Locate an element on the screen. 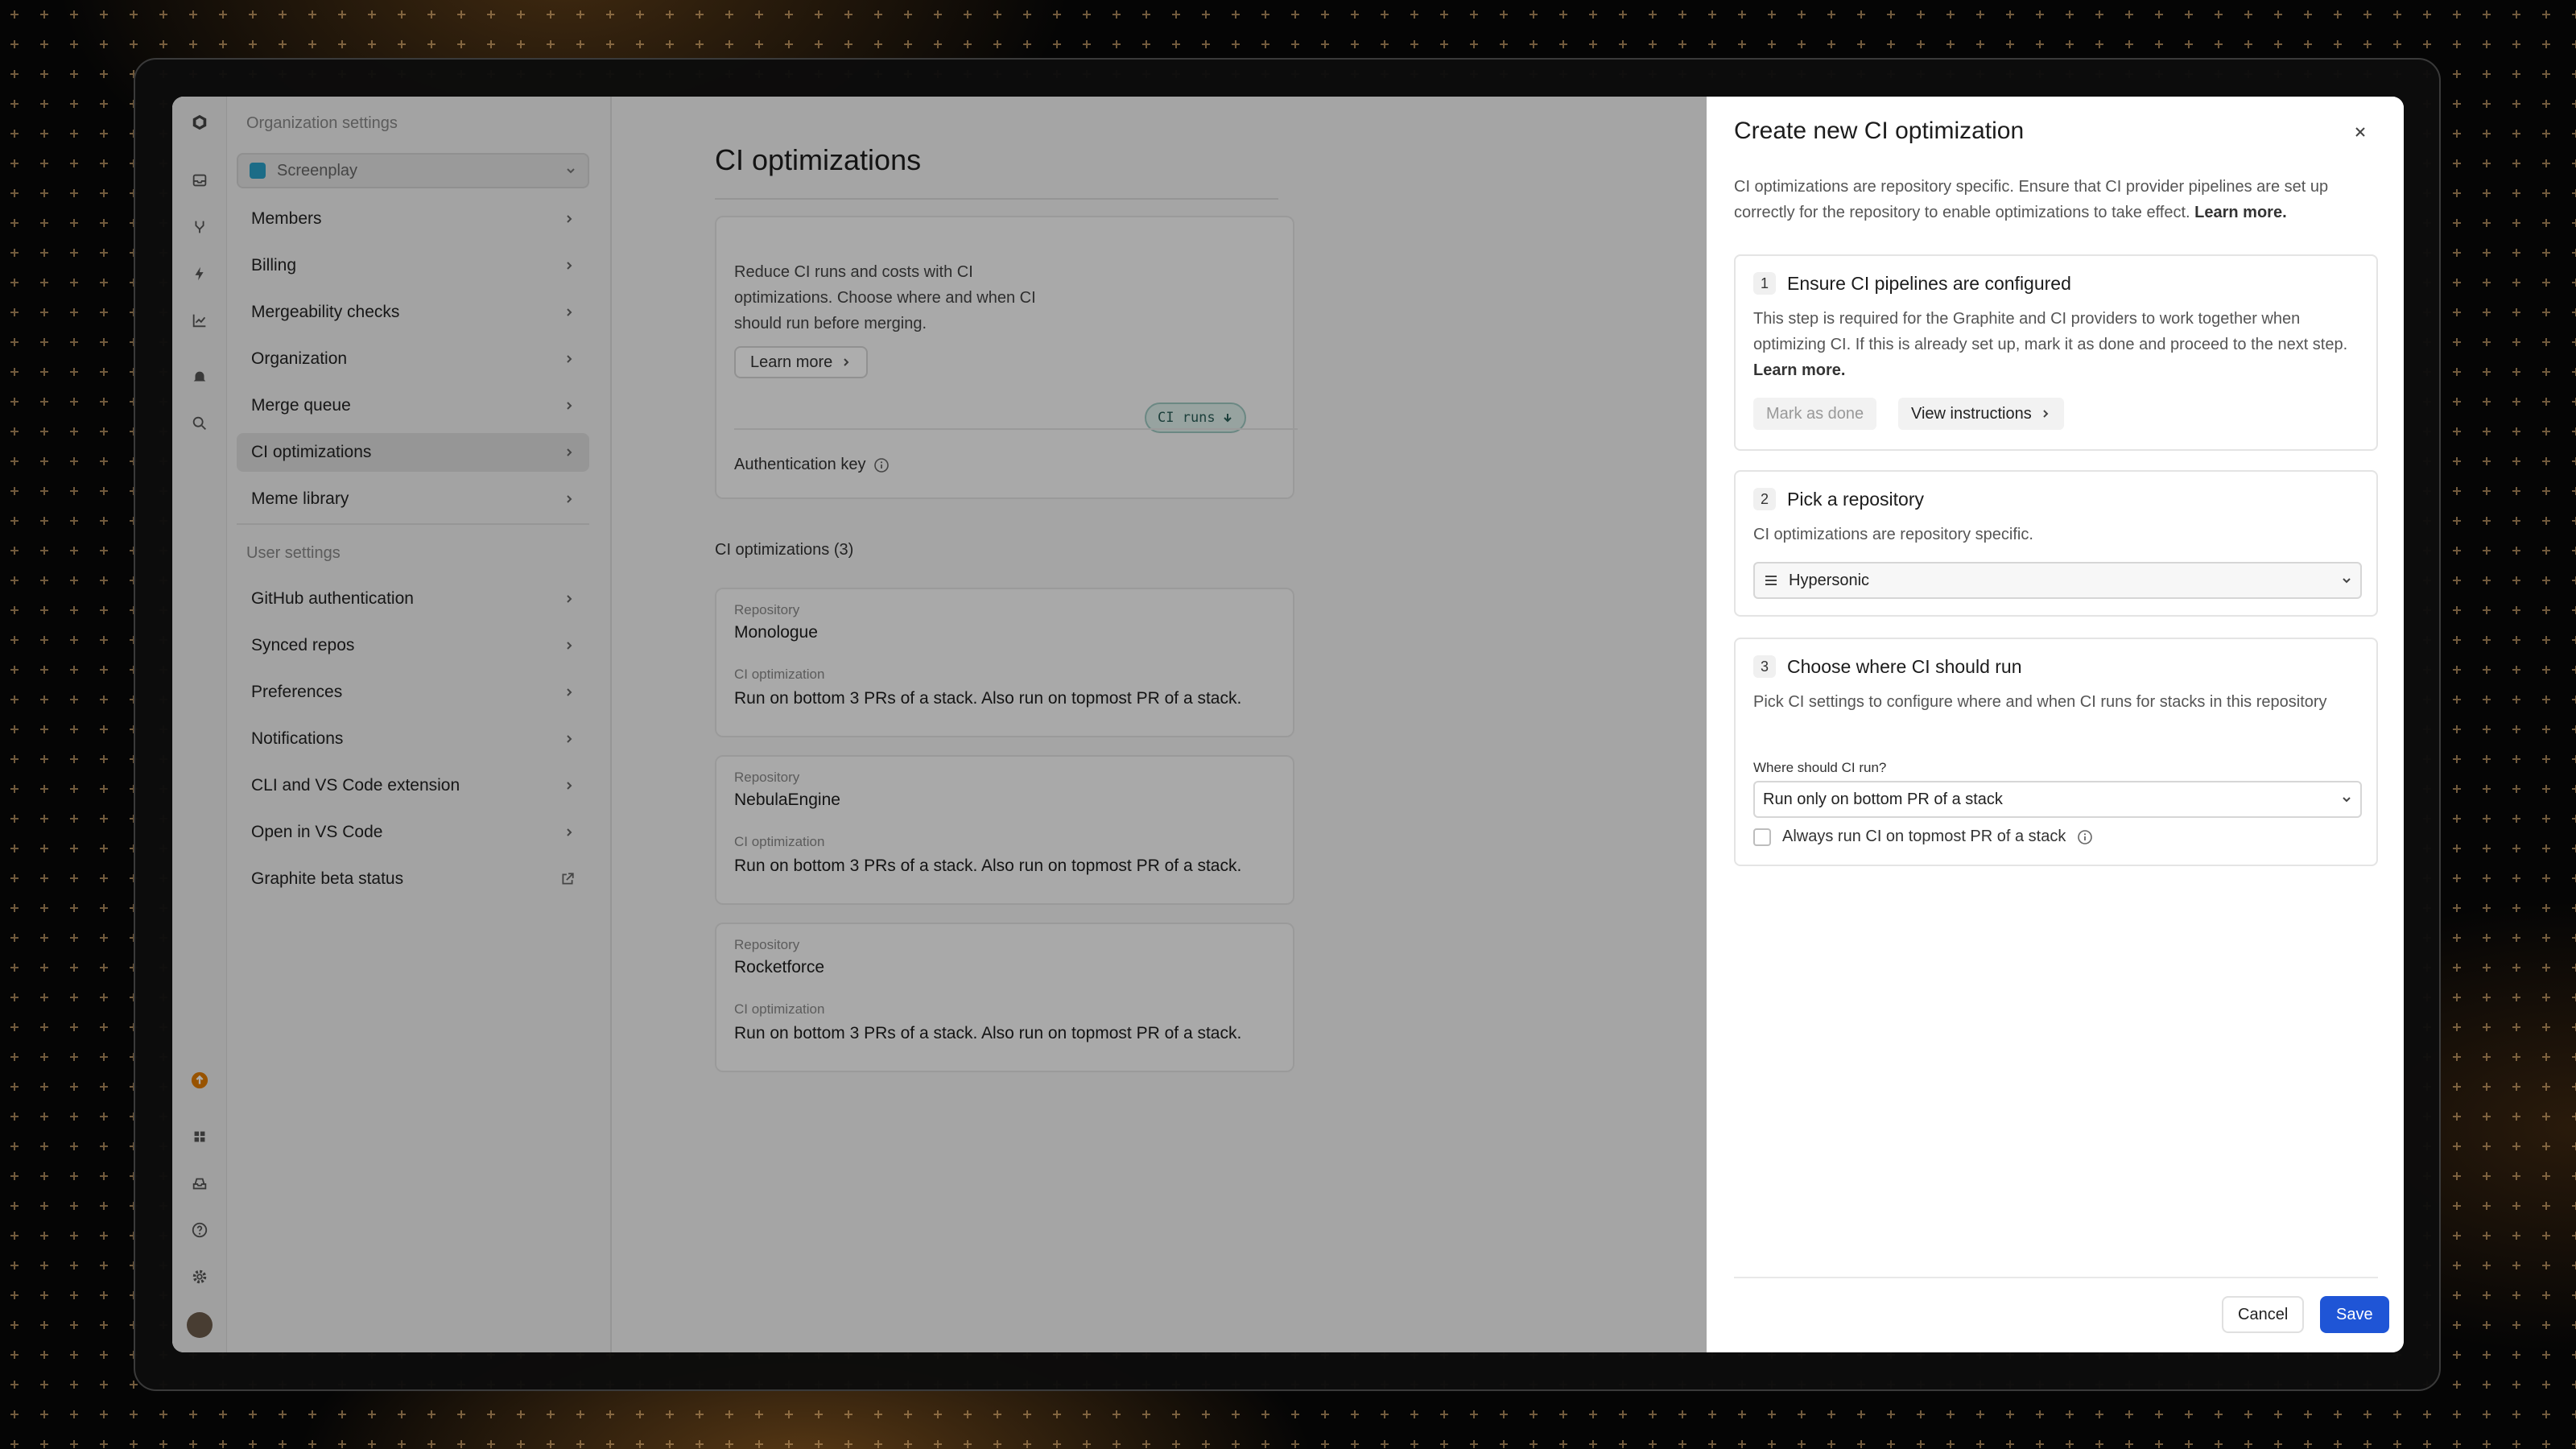 The image size is (2576, 1449). close-button is located at coordinates (2360, 132).